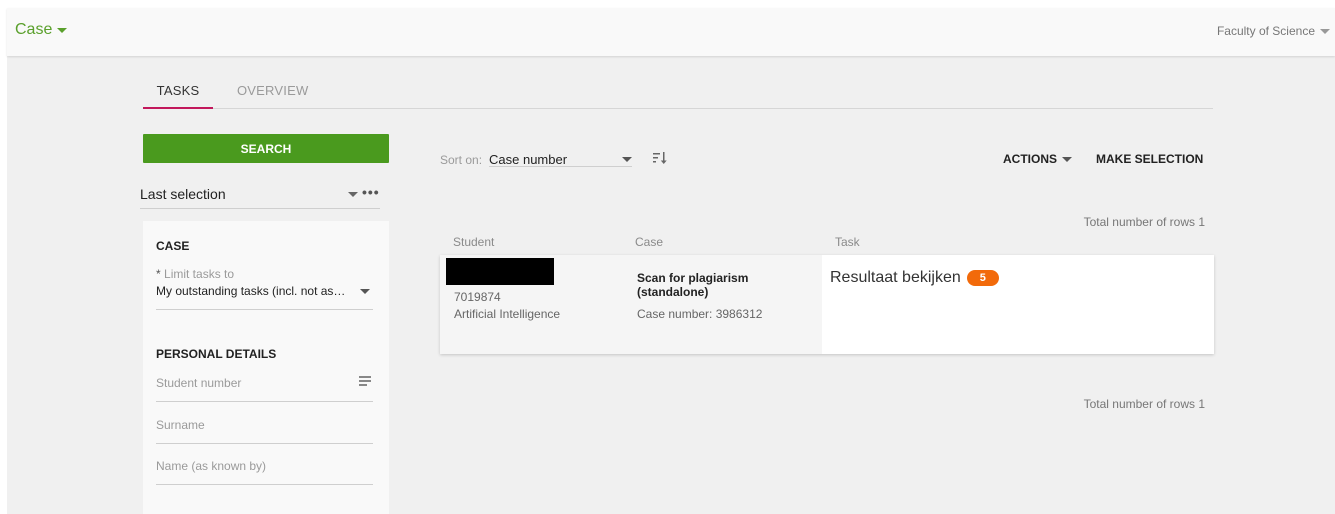  I want to click on saved-selection-dropdown: Last selection, so click(260, 197).